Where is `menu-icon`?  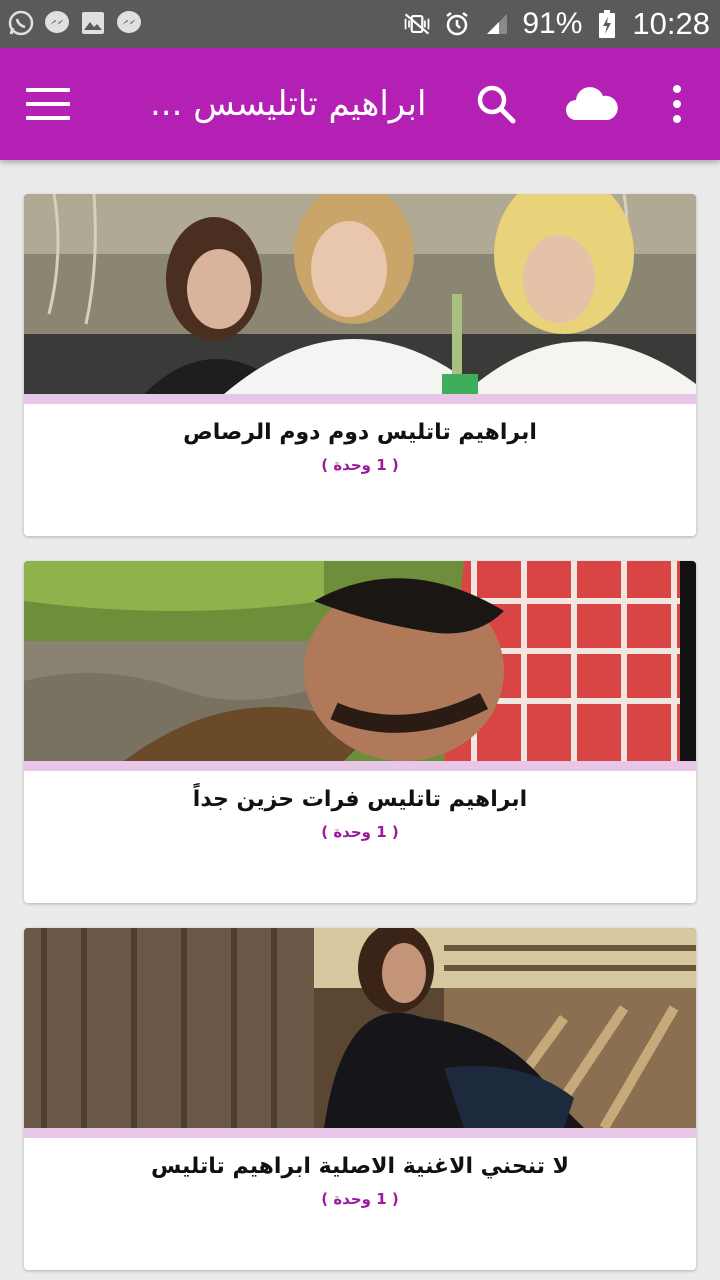
menu-icon is located at coordinates (48, 104).